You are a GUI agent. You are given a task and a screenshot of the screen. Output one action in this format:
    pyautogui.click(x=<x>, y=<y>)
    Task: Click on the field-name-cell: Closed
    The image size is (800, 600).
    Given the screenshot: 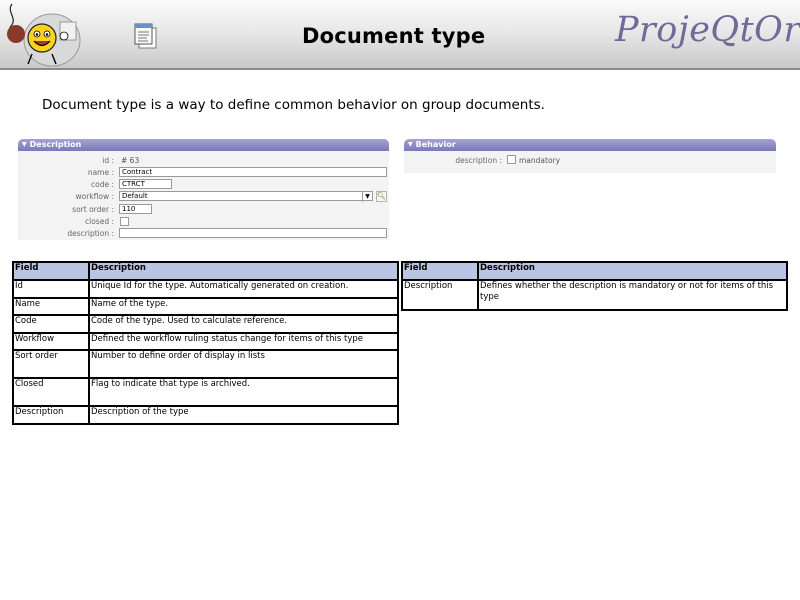 What is the action you would take?
    pyautogui.click(x=51, y=392)
    